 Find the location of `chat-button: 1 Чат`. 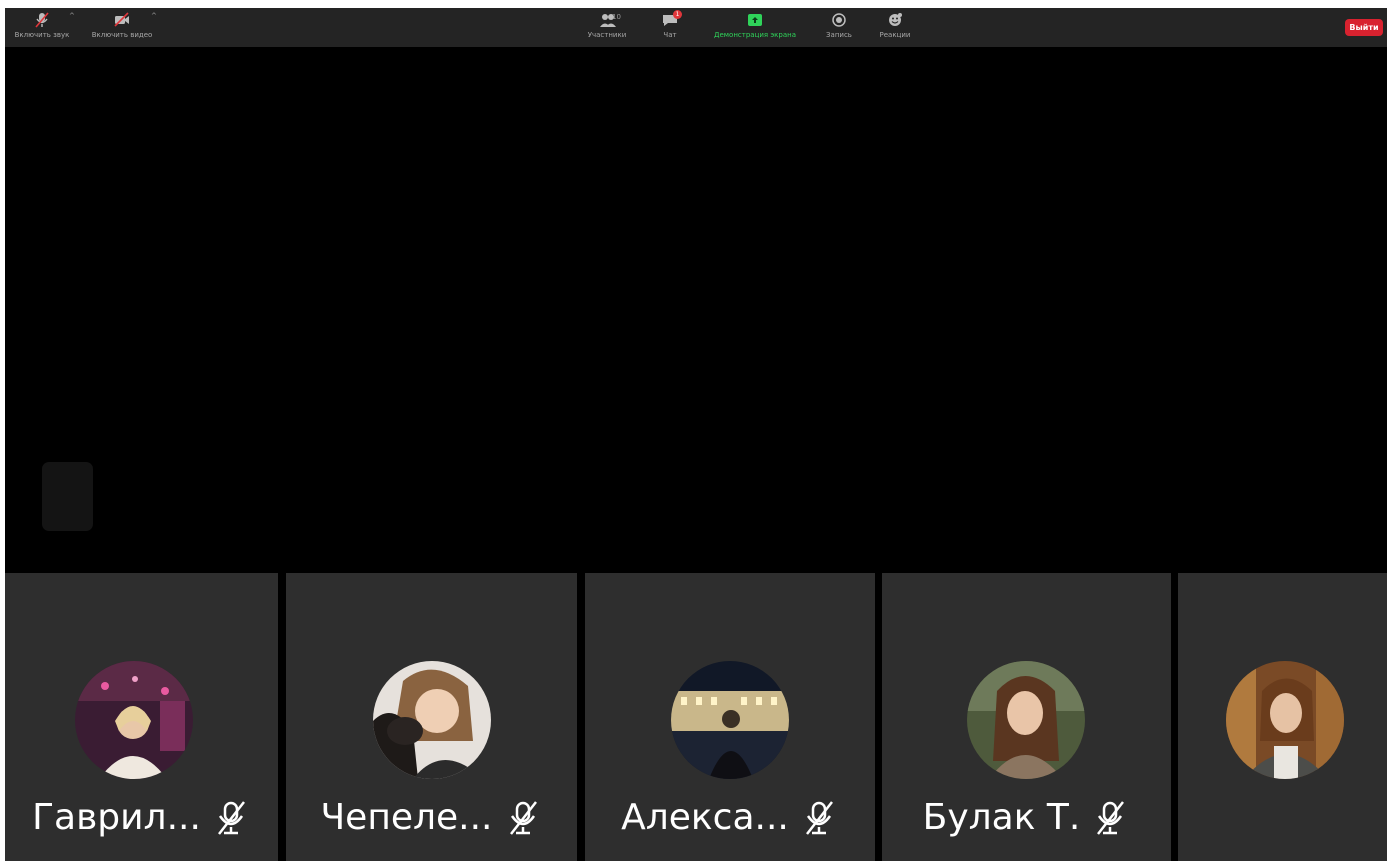

chat-button: 1 Чат is located at coordinates (670, 27).